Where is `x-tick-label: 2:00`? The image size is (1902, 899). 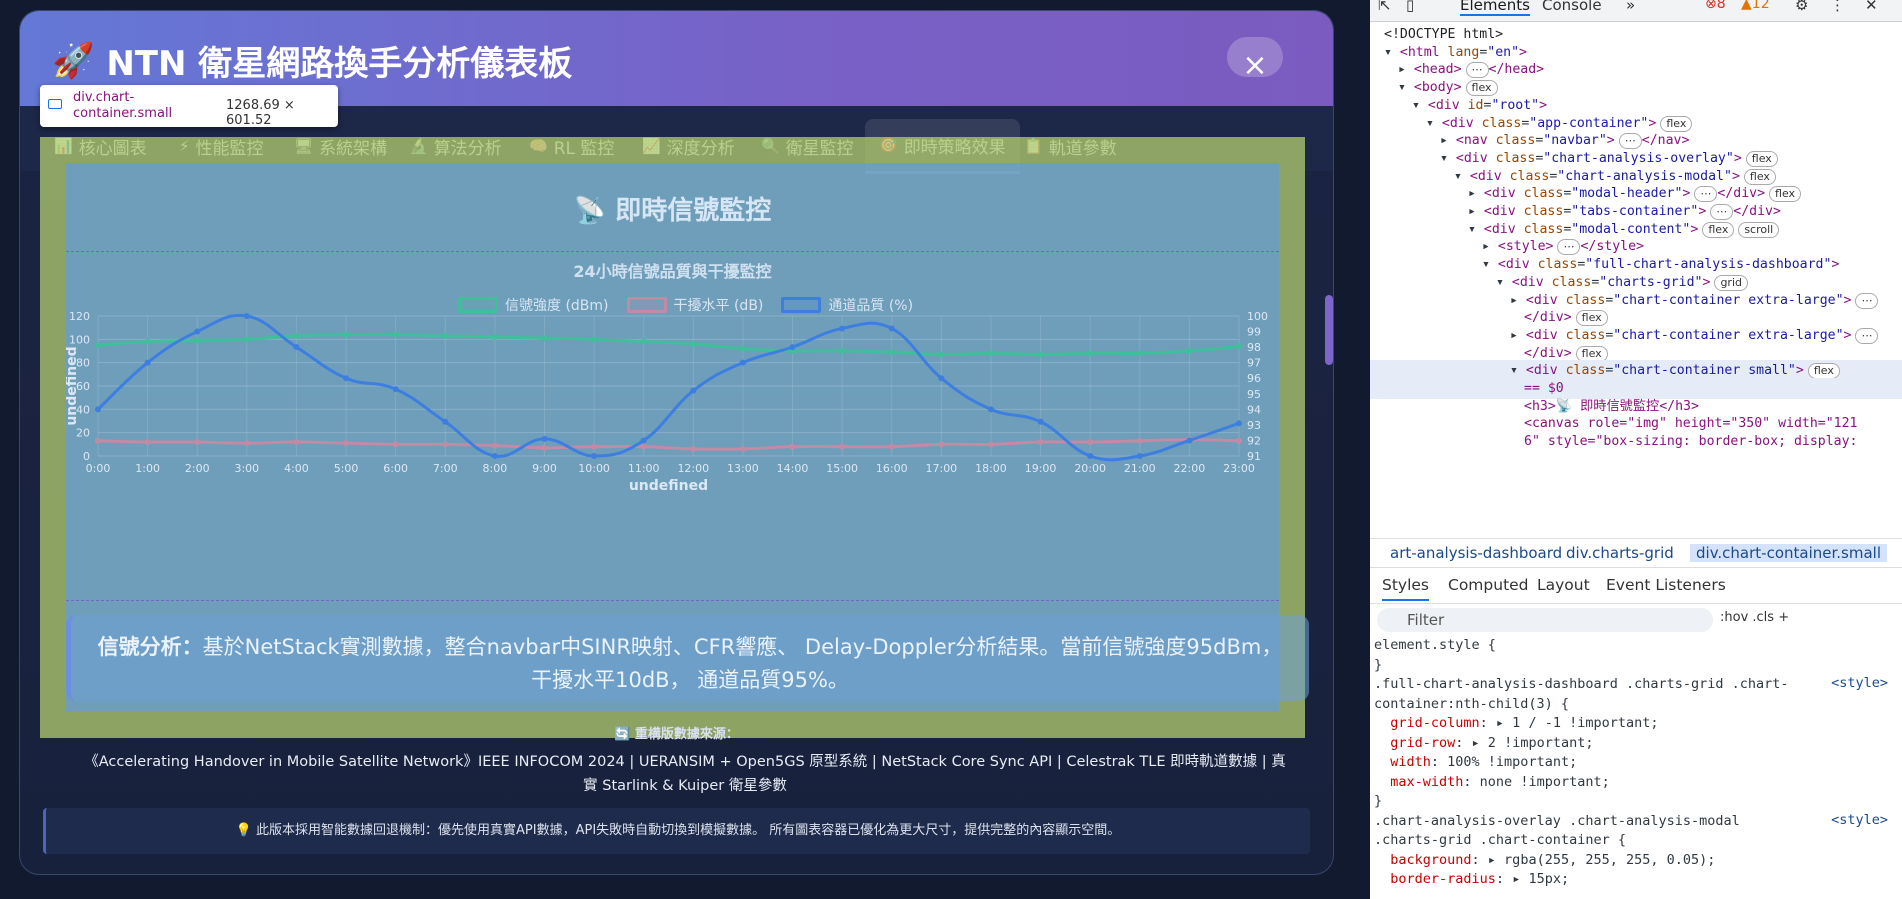
x-tick-label: 2:00 is located at coordinates (197, 468).